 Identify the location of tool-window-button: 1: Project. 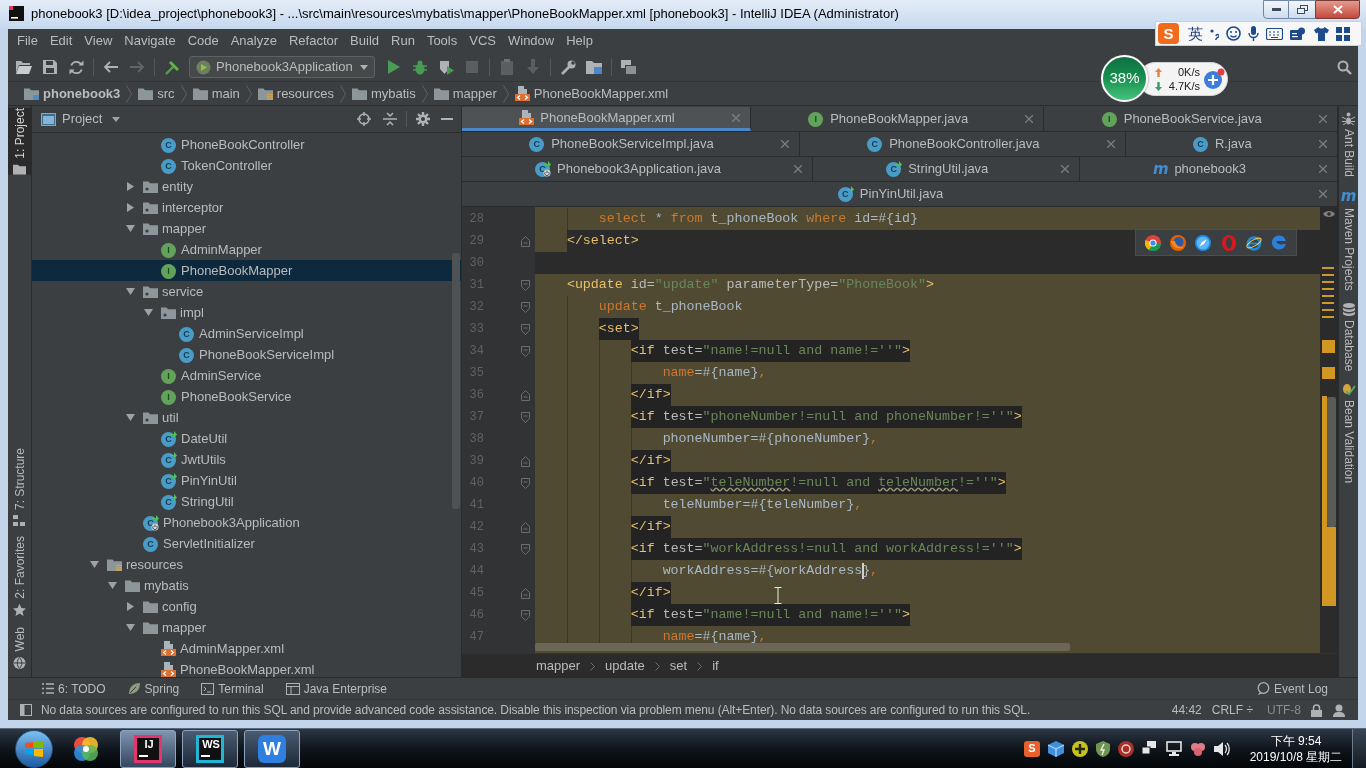
(19, 141).